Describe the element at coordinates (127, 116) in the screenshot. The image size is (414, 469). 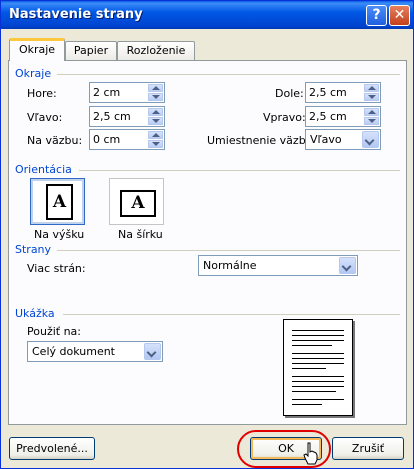
I see `left-margin-spinner: 2,5 cm` at that location.